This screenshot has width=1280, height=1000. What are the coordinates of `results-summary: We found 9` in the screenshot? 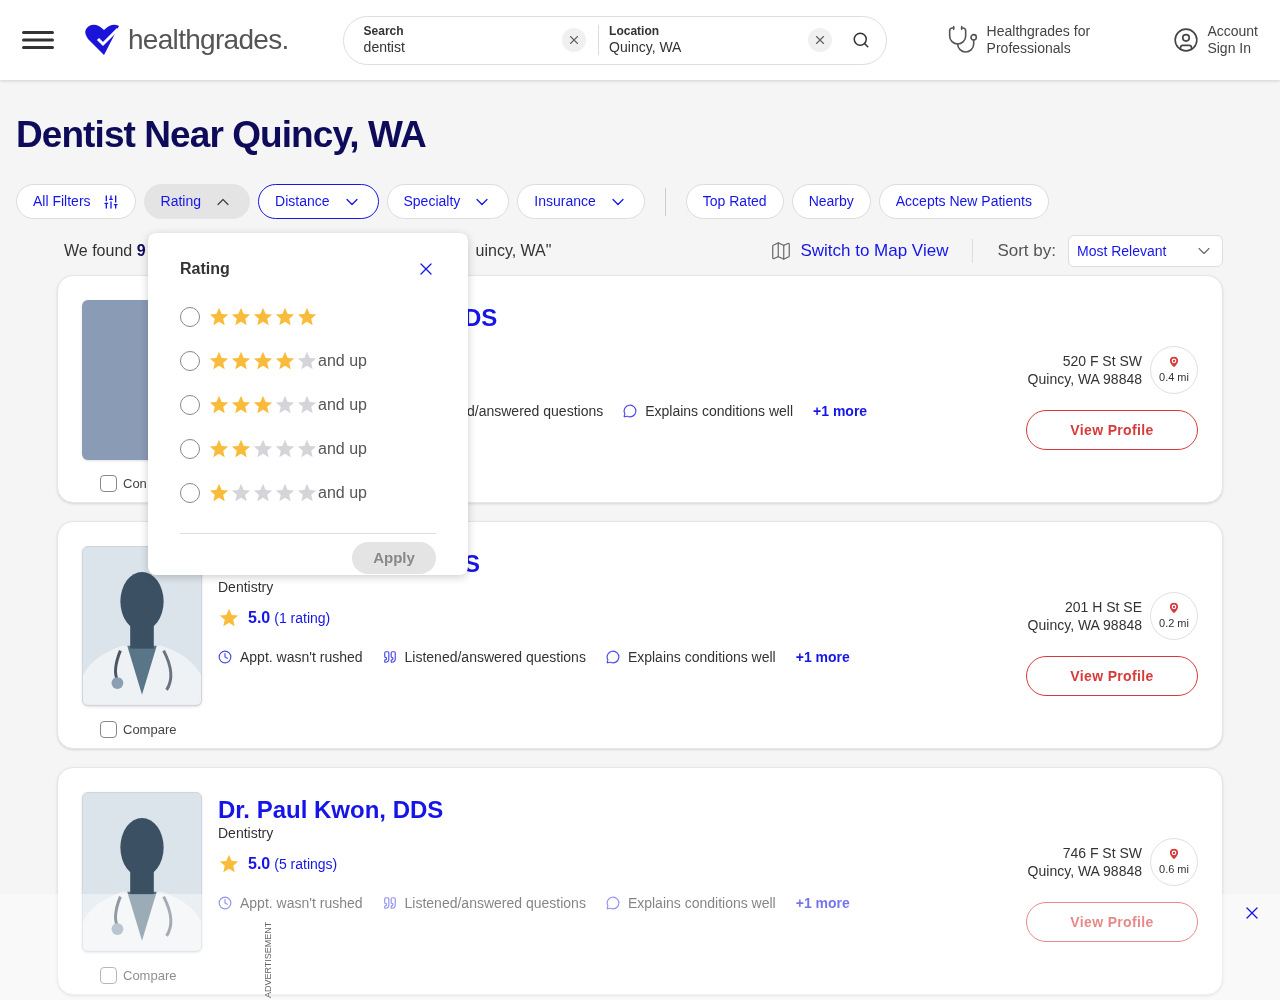 It's located at (105, 251).